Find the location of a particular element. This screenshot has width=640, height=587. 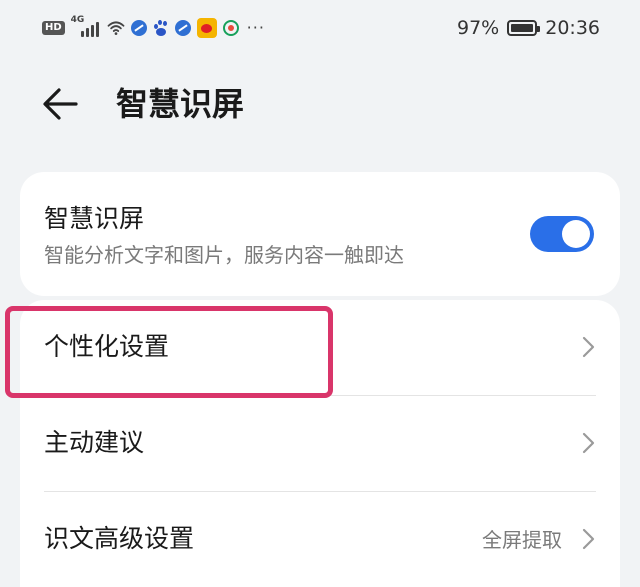

battery-level is located at coordinates (522, 28).